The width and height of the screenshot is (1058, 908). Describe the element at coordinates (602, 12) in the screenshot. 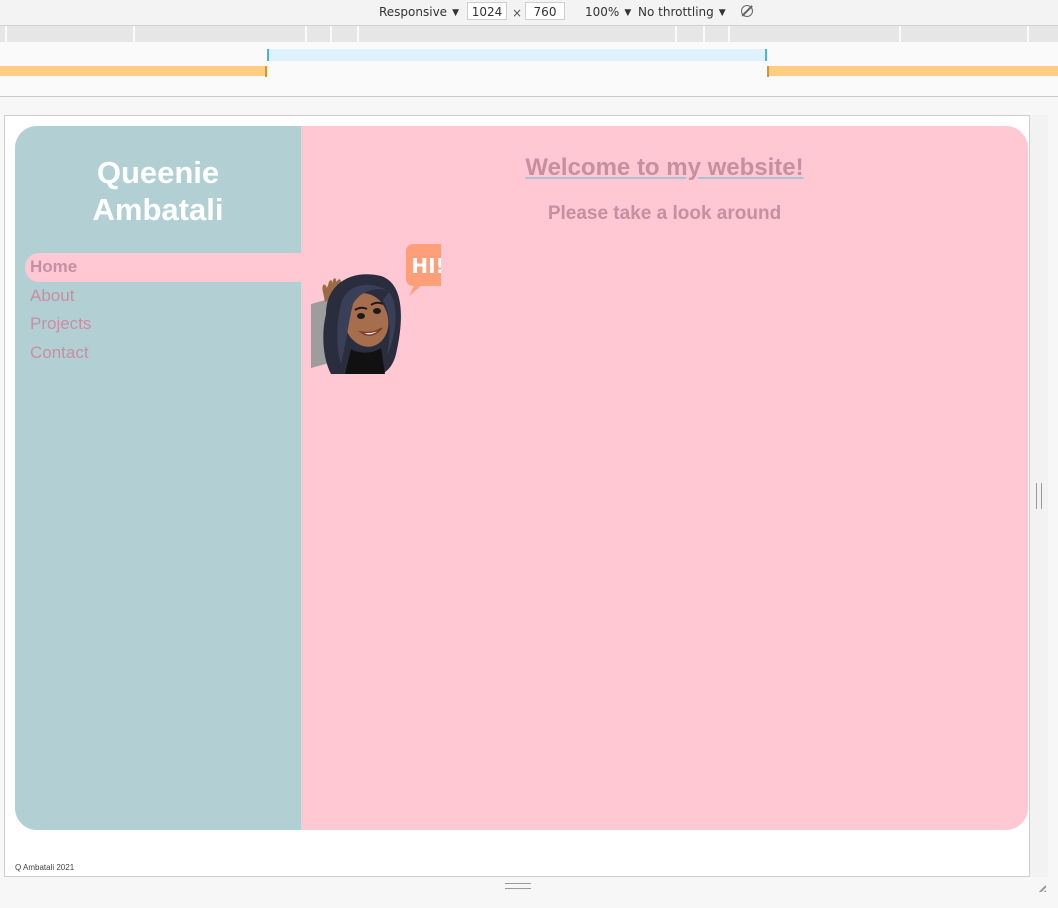

I see `zoom-label: 100%` at that location.